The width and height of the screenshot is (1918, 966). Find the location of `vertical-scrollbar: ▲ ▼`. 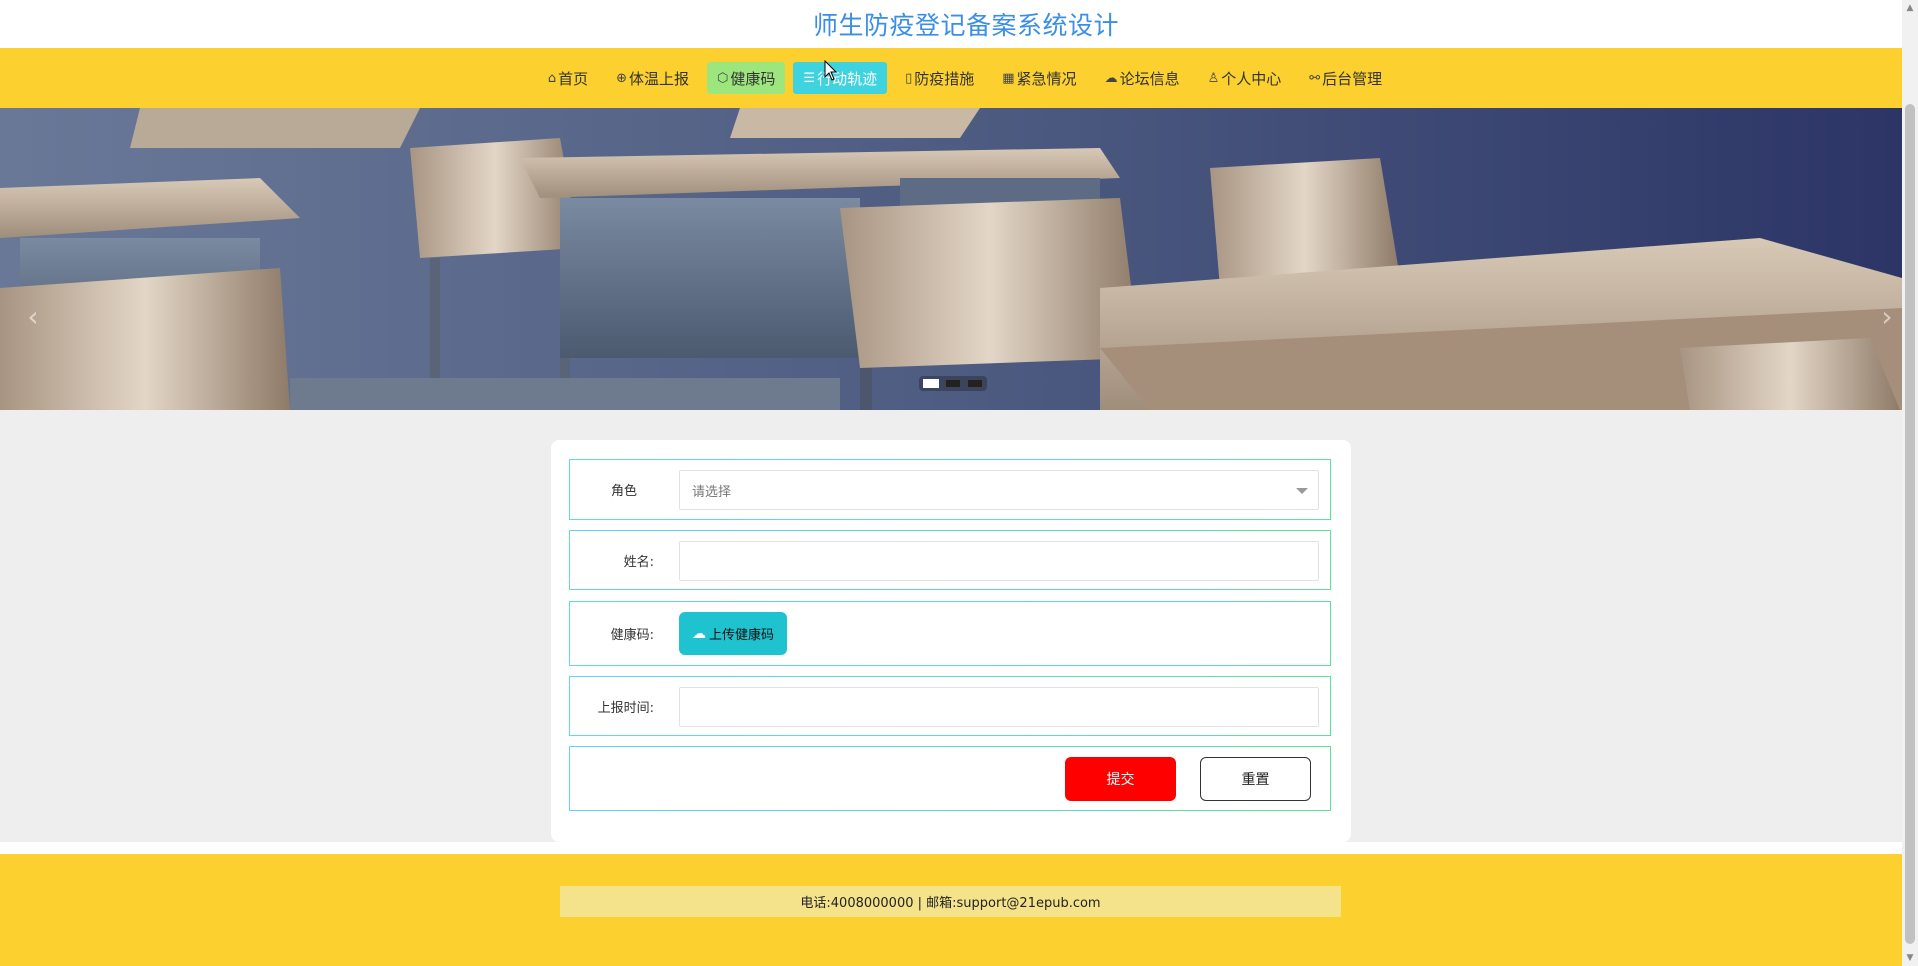

vertical-scrollbar: ▲ ▼ is located at coordinates (1910, 483).